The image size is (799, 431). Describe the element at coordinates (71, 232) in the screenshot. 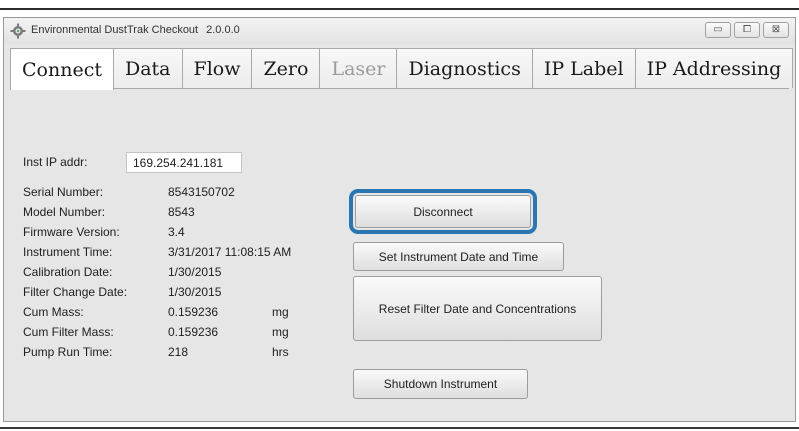

I see `firmware-version-label: Firmware Version:` at that location.